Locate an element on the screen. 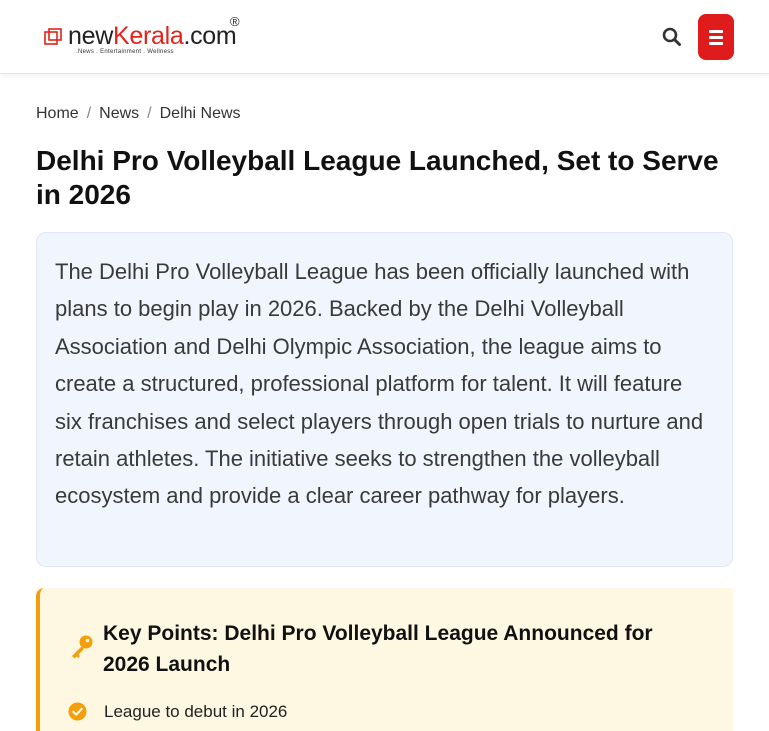 This screenshot has height=731, width=769. logo-tagline: .News . Entertainment . Wellness is located at coordinates (125, 52).